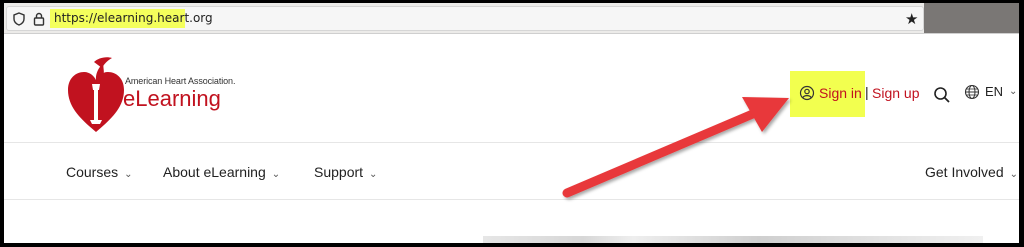  I want to click on logo-org-name: American Heart Association., so click(180, 81).